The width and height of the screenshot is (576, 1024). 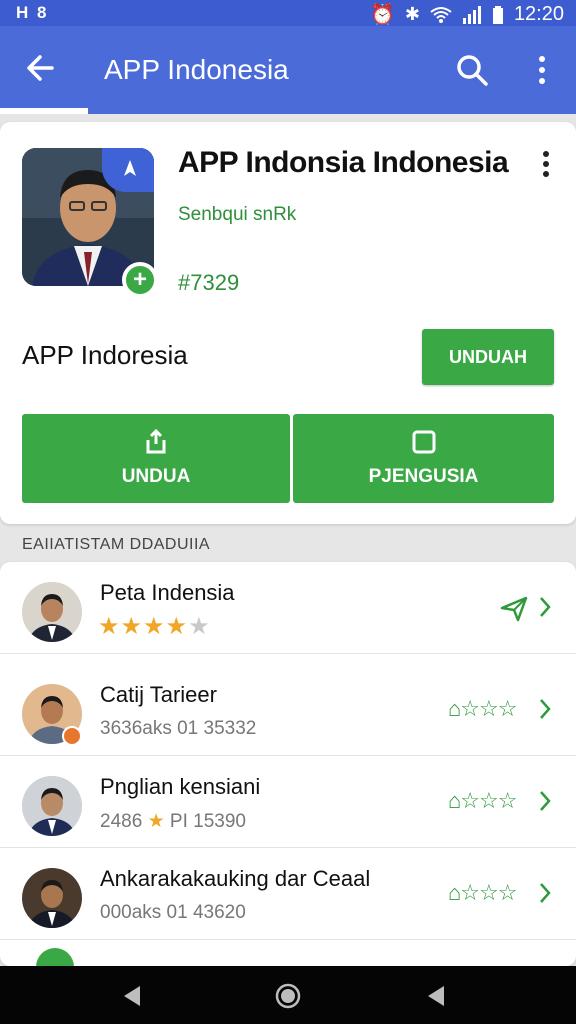 What do you see at coordinates (180, 786) in the screenshot?
I see `list-item-name: Pnglian kensiani` at bounding box center [180, 786].